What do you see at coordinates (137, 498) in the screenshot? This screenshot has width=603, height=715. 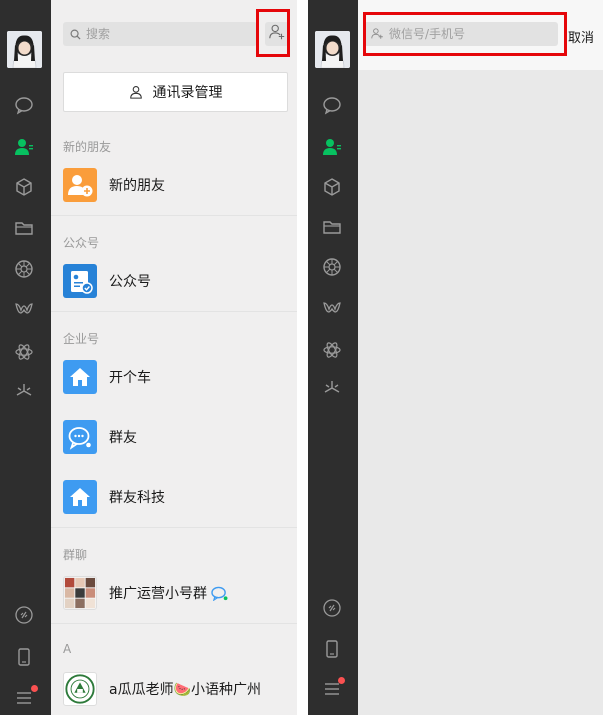 I see `qunyou-tech-label: 群友科技` at bounding box center [137, 498].